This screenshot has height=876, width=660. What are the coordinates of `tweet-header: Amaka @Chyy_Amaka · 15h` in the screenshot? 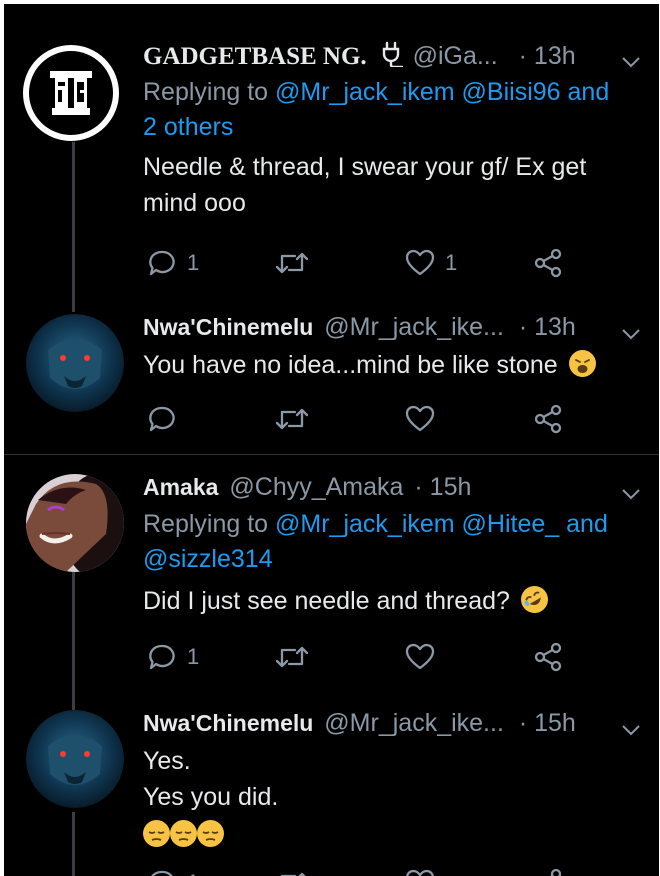 It's located at (394, 490).